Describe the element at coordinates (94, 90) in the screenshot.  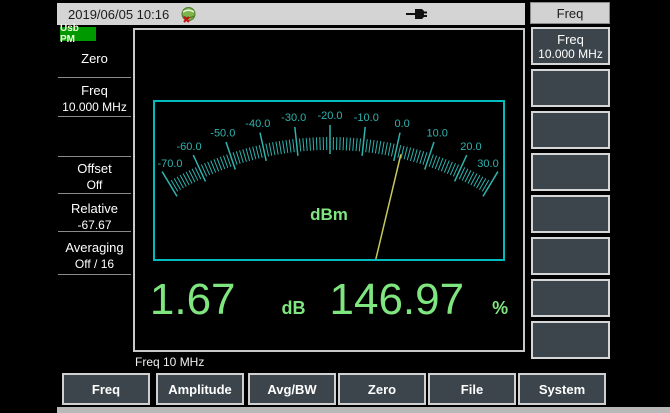
I see `status-freq-label: Freq` at that location.